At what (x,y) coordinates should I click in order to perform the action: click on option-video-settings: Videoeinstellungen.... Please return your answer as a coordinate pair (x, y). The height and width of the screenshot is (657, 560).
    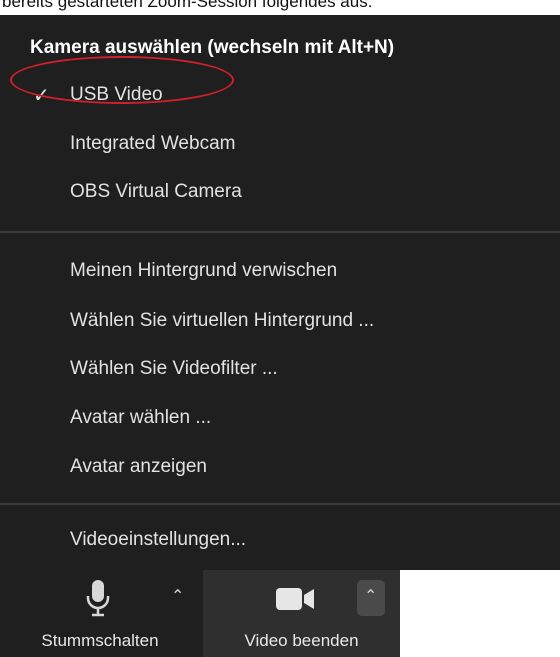
    Looking at the image, I should click on (280, 540).